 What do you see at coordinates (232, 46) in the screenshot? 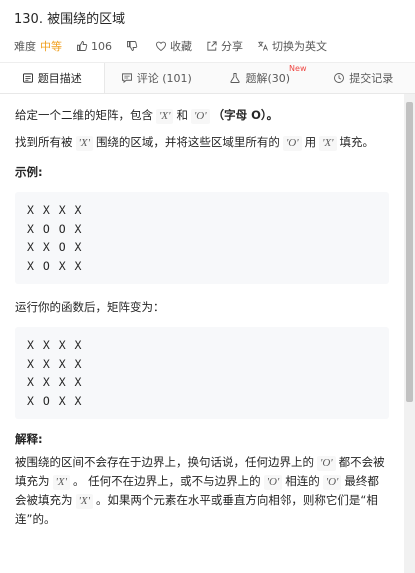
I see `share-label: 分享` at bounding box center [232, 46].